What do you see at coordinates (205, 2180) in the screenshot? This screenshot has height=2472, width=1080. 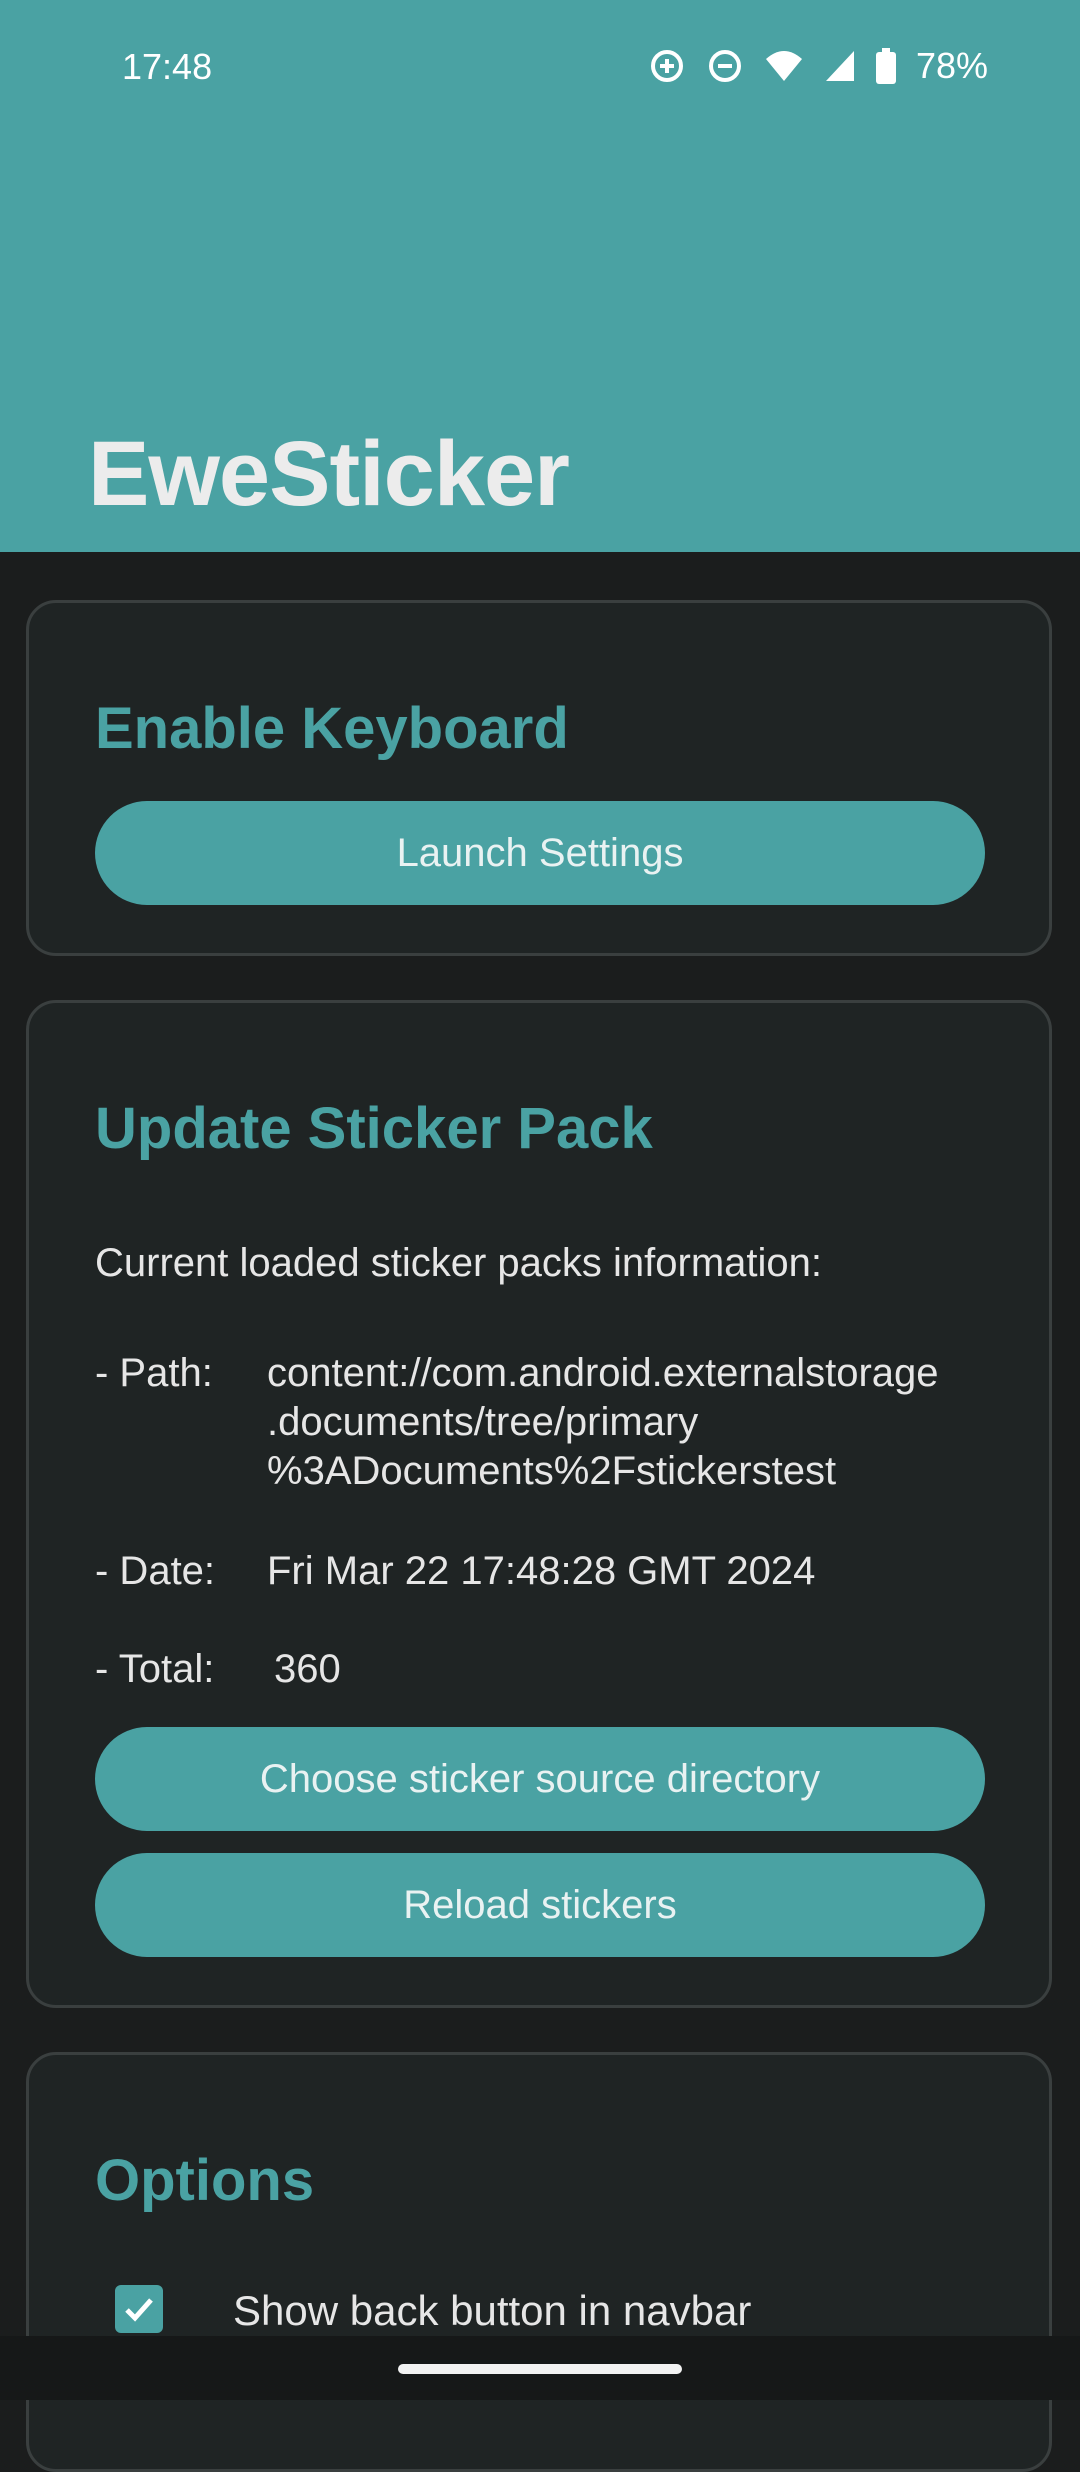 I see `options-title: Options` at bounding box center [205, 2180].